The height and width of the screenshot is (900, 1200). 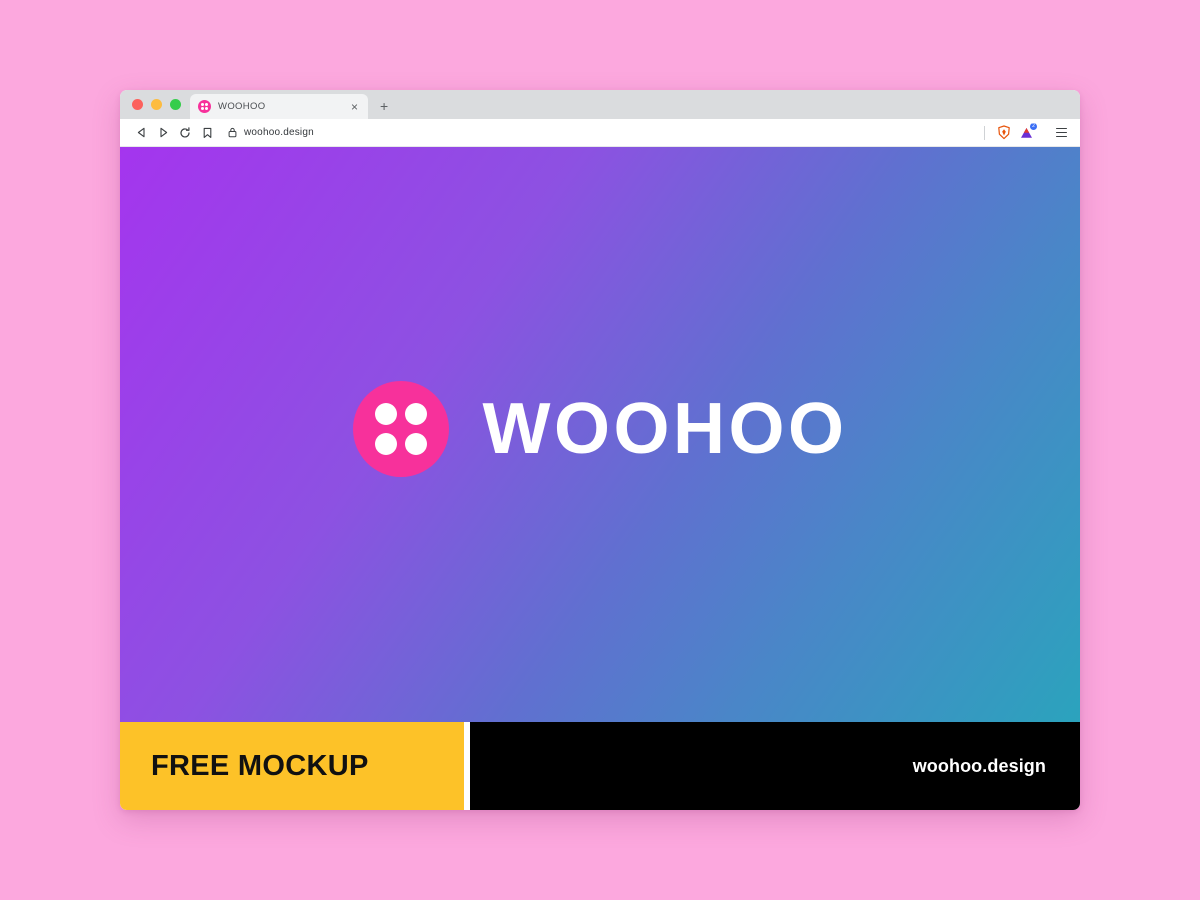 I want to click on toolbar-actions: 2, so click(x=1026, y=133).